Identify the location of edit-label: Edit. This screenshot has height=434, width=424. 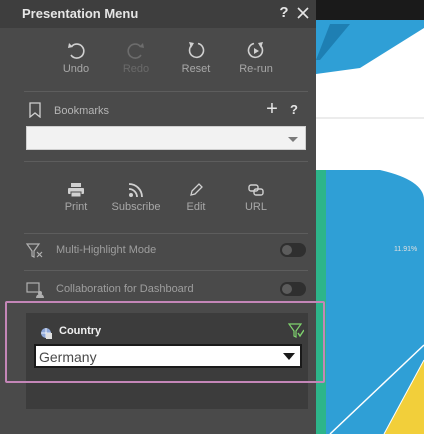
(196, 207).